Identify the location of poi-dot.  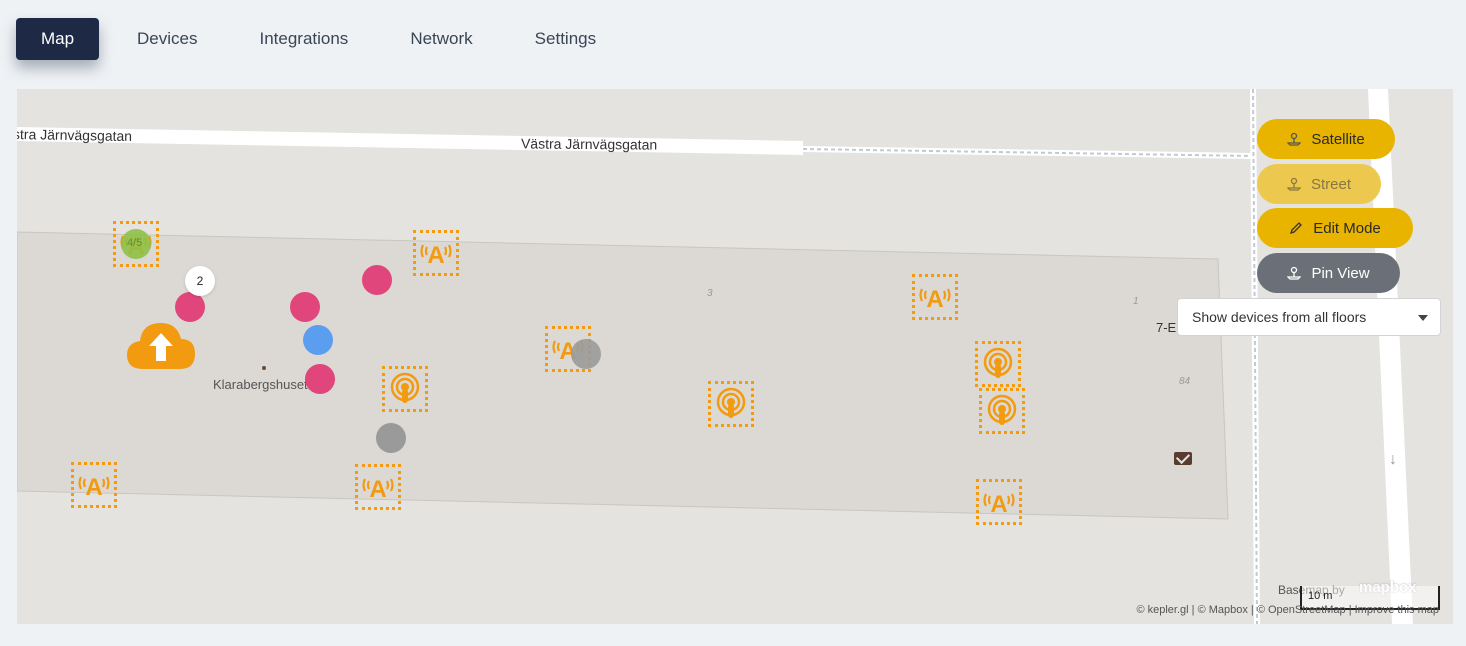
(264, 368).